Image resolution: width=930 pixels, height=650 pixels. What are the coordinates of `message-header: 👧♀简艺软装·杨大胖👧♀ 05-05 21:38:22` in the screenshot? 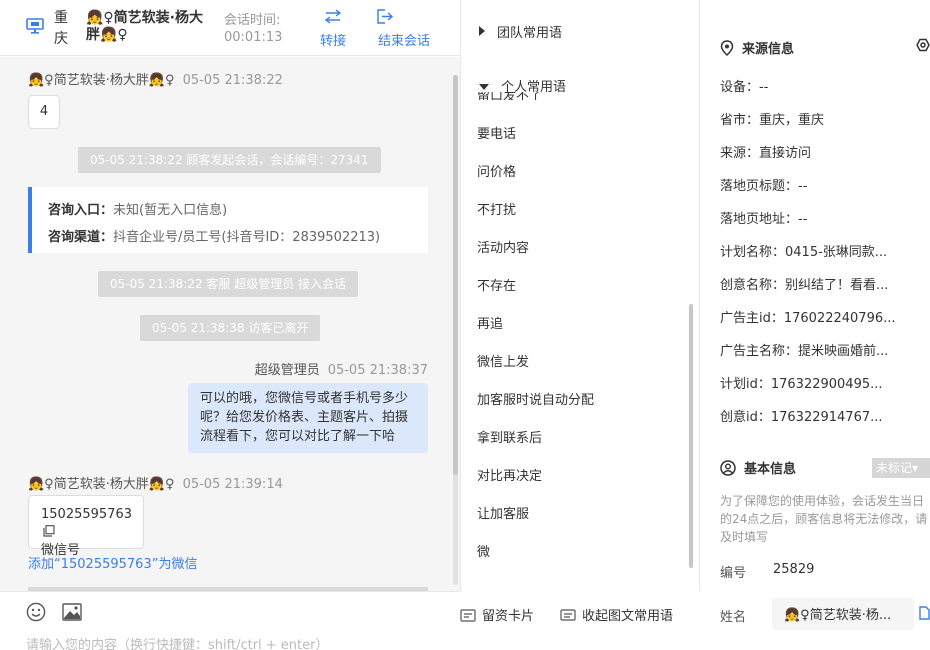 It's located at (155, 78).